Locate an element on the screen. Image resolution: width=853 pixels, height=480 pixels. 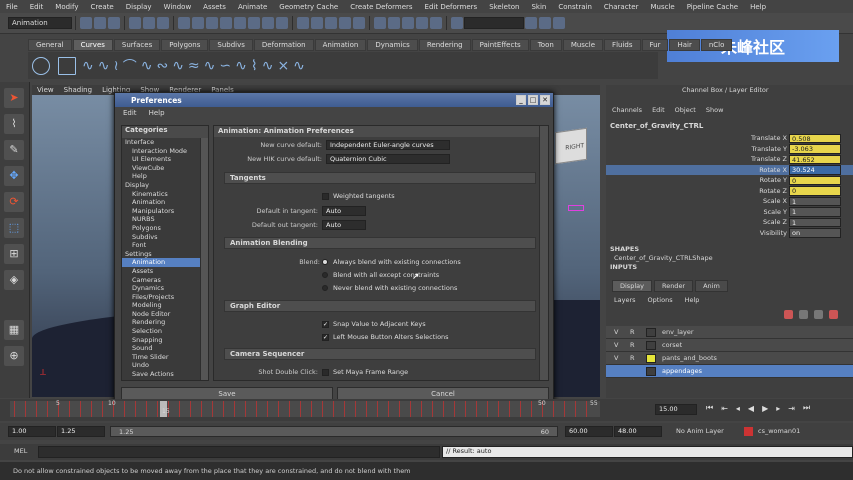
play-backwards-icon: ◀ is located at coordinates (751, 408).